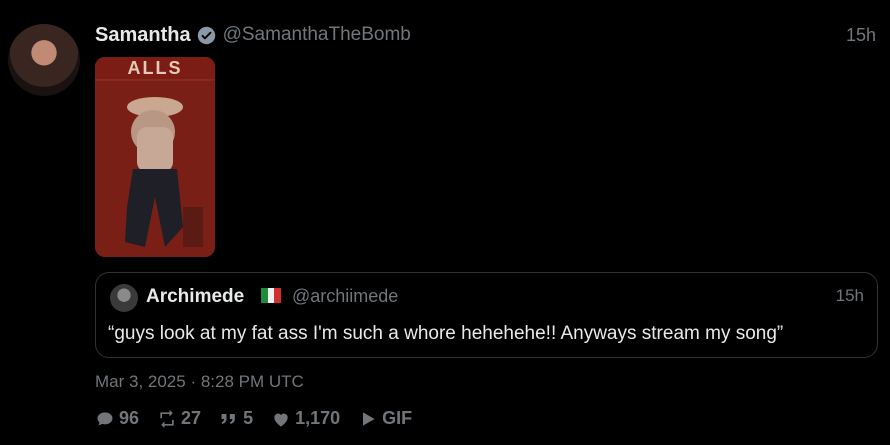 This screenshot has width=890, height=445. I want to click on quote-count: 5, so click(248, 418).